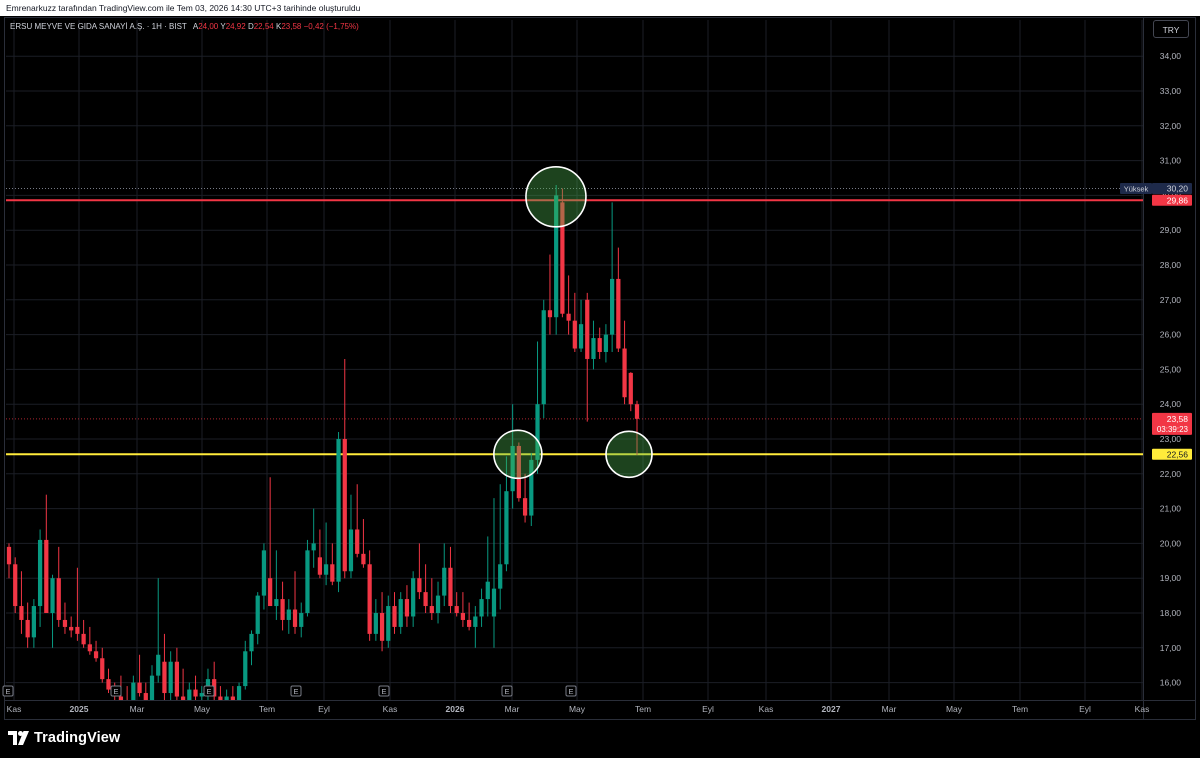 This screenshot has width=1200, height=758. I want to click on price-tick-label: 28,00, so click(1171, 265).